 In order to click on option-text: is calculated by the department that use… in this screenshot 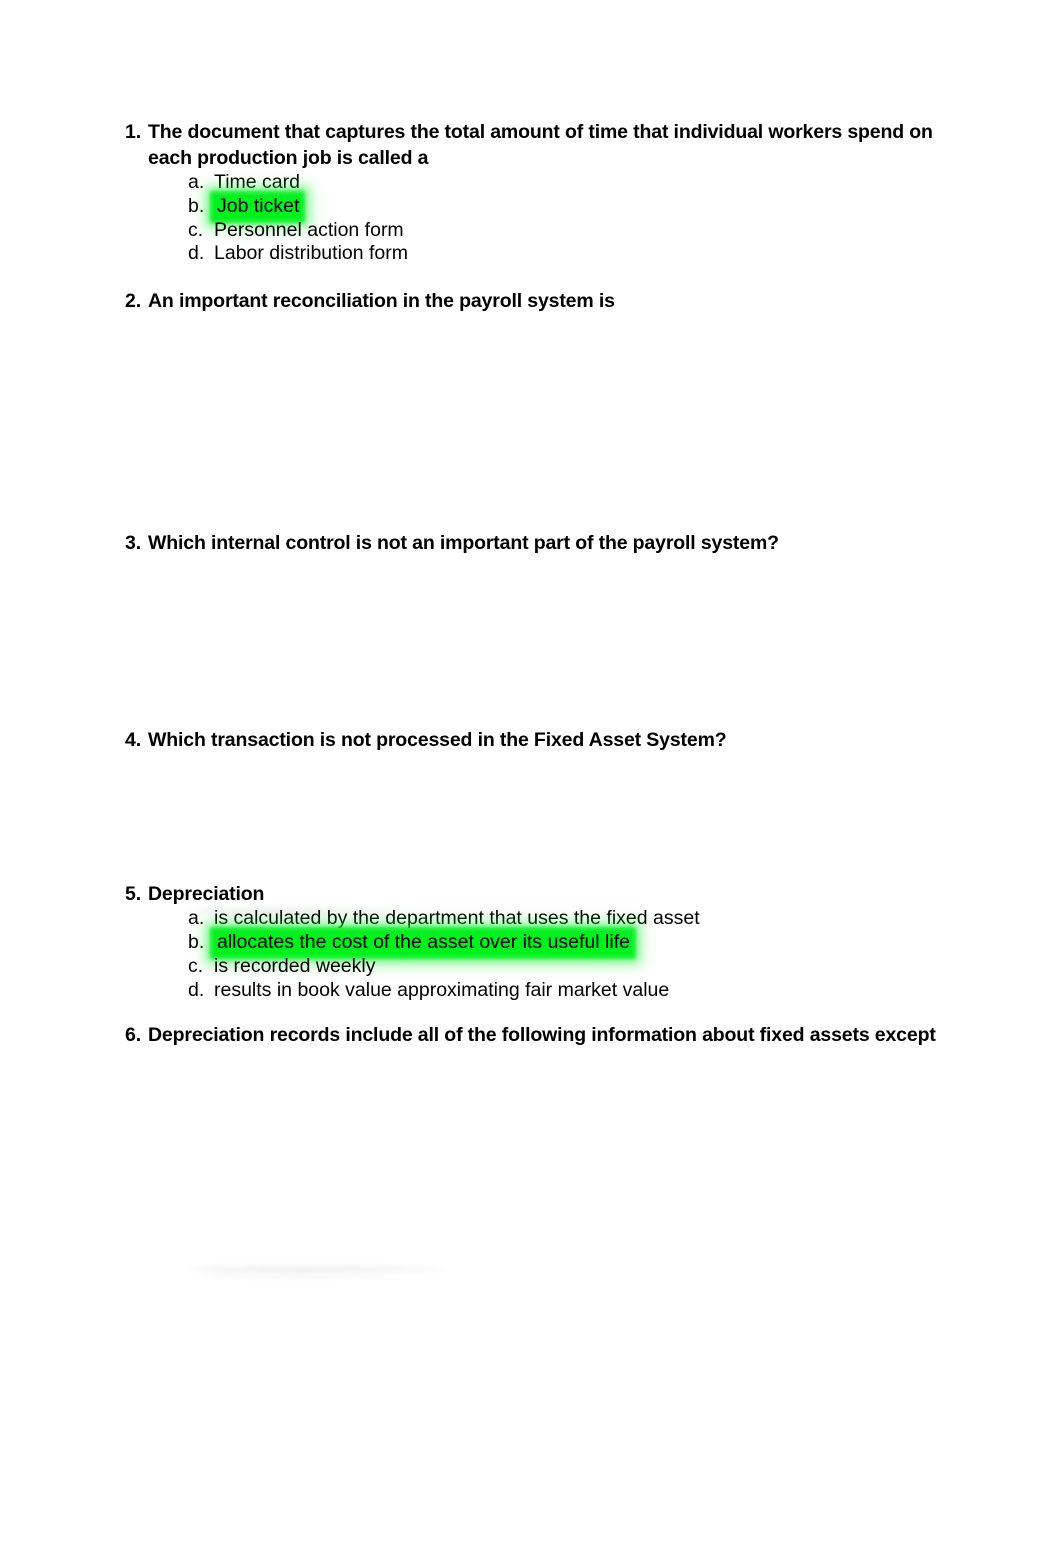, I will do `click(457, 918)`.